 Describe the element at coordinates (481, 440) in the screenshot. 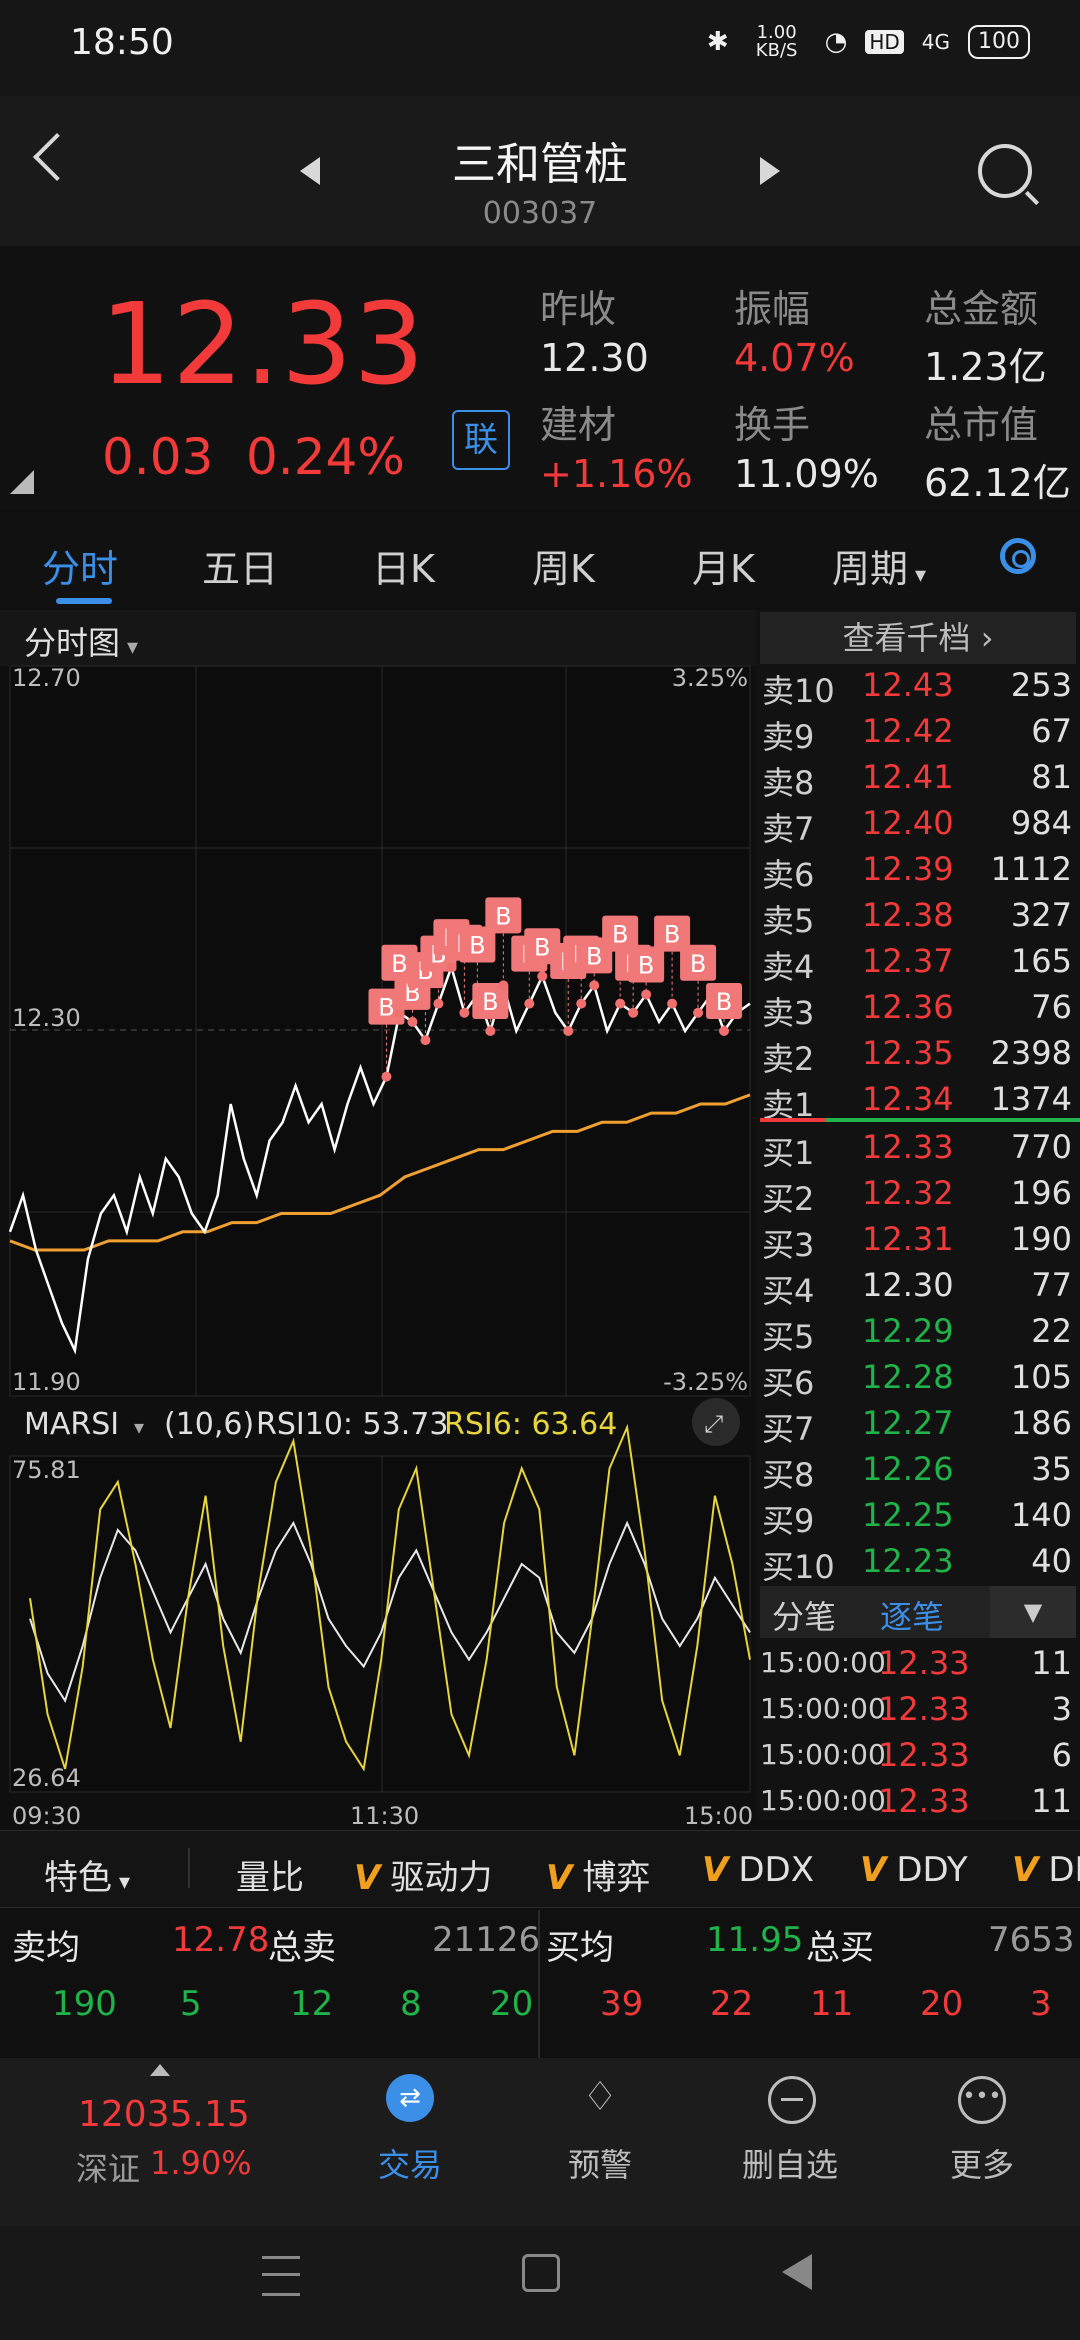

I see `related-button: 联` at that location.